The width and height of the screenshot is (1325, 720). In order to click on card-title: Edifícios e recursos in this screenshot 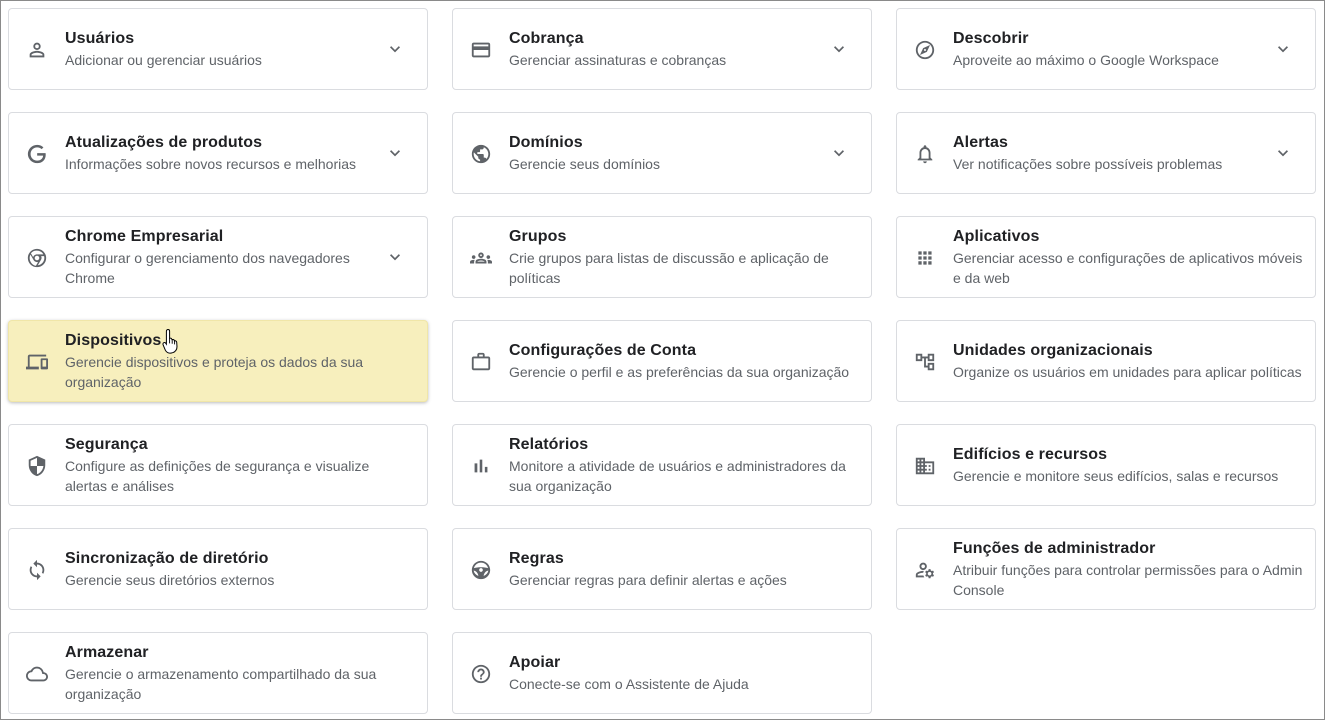, I will do `click(1030, 454)`.